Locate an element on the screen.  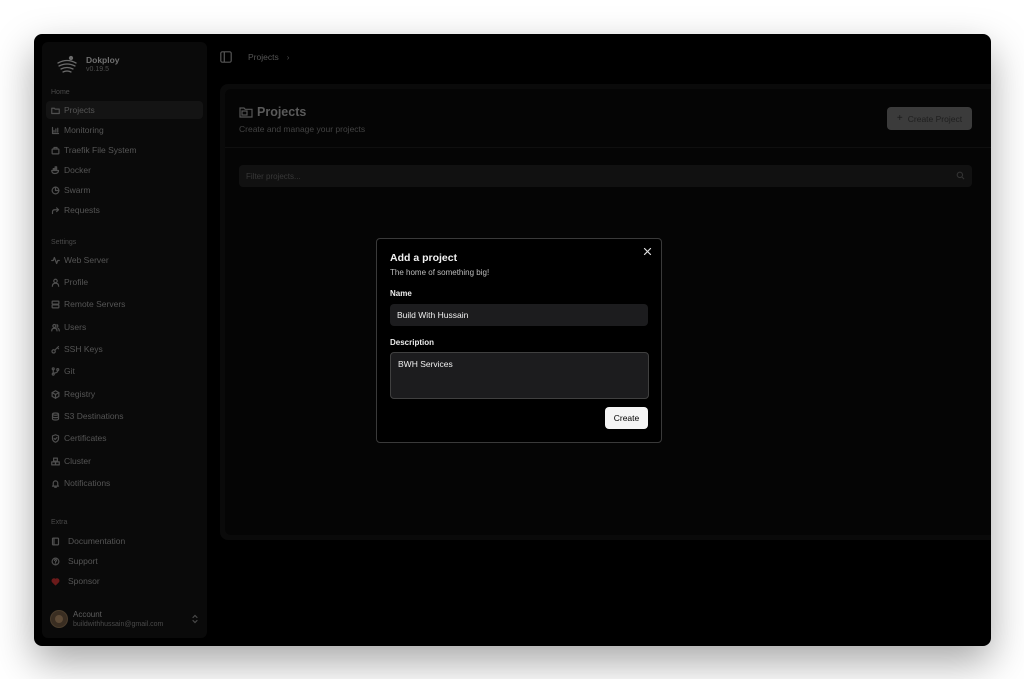
account-menu: Account buildwithhussain@gmail.com is located at coordinates (126, 619).